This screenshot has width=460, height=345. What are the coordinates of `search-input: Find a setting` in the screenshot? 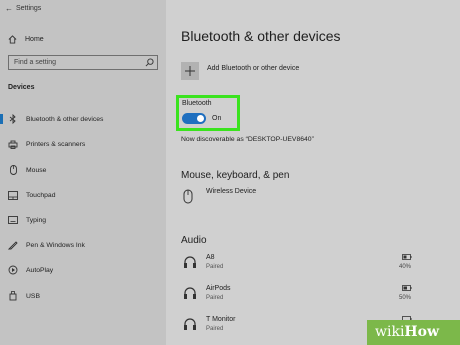 It's located at (83, 62).